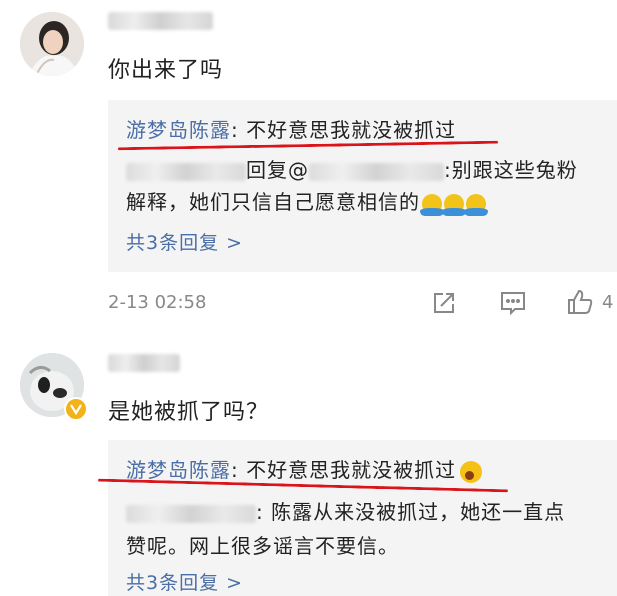 The width and height of the screenshot is (617, 596). I want to click on like-button: 4, so click(591, 303).